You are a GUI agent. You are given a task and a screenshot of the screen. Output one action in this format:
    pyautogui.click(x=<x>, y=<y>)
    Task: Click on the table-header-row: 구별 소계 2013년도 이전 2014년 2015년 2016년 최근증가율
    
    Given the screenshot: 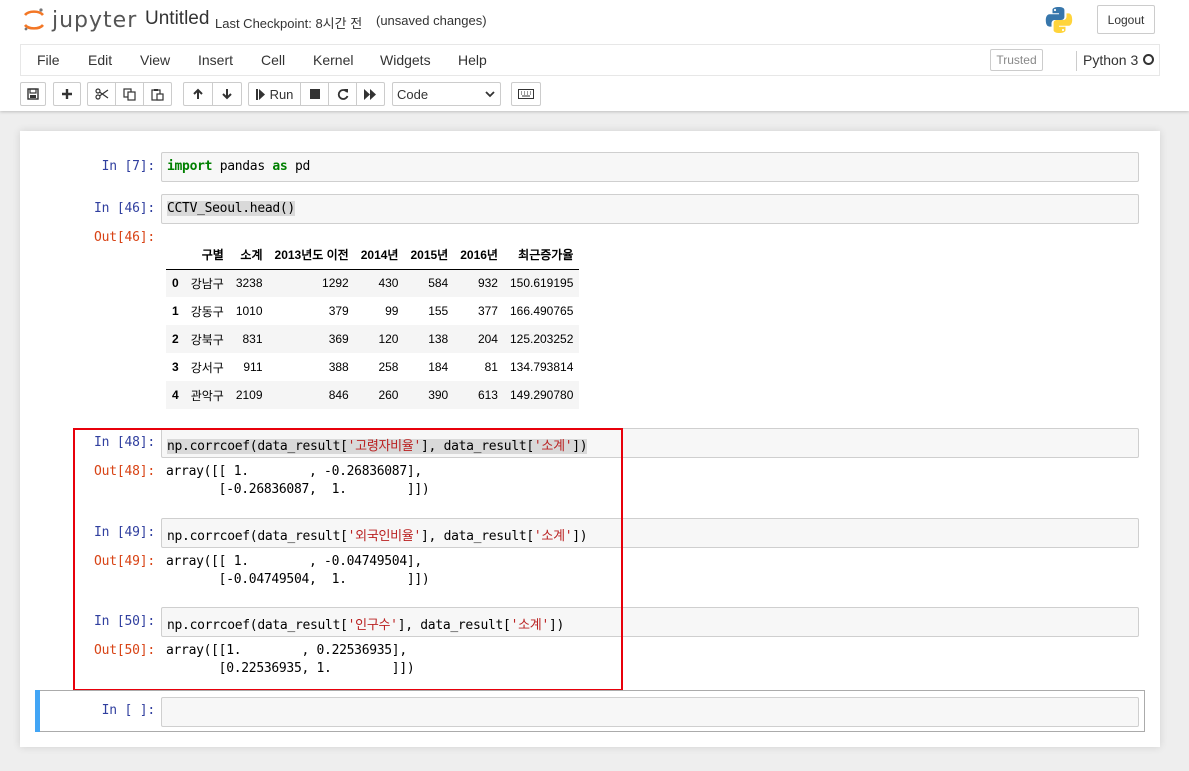 What is the action you would take?
    pyautogui.click(x=373, y=255)
    